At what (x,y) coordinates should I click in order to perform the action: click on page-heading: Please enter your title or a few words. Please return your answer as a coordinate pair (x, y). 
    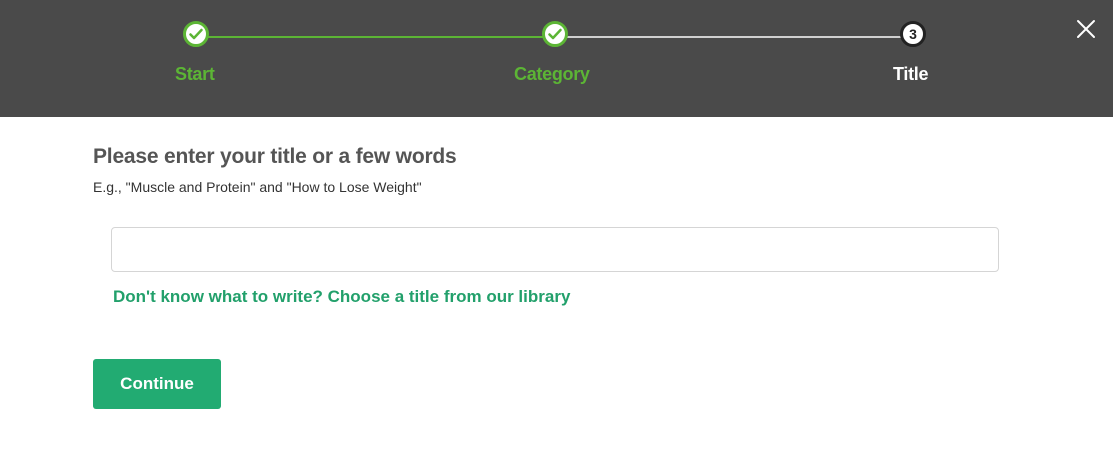
    Looking at the image, I should click on (275, 156).